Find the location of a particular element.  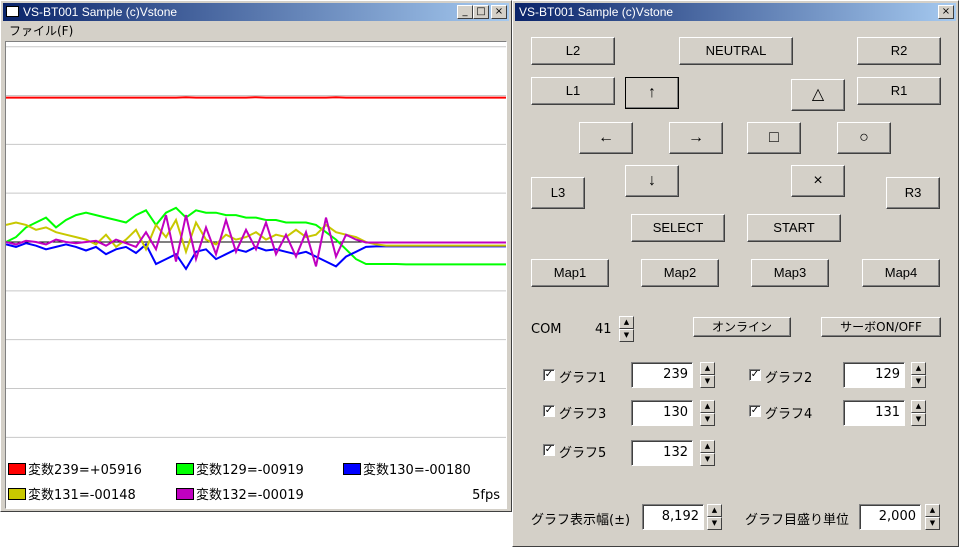

graph-width-spinner: ▲ ▼ is located at coordinates (714, 517).